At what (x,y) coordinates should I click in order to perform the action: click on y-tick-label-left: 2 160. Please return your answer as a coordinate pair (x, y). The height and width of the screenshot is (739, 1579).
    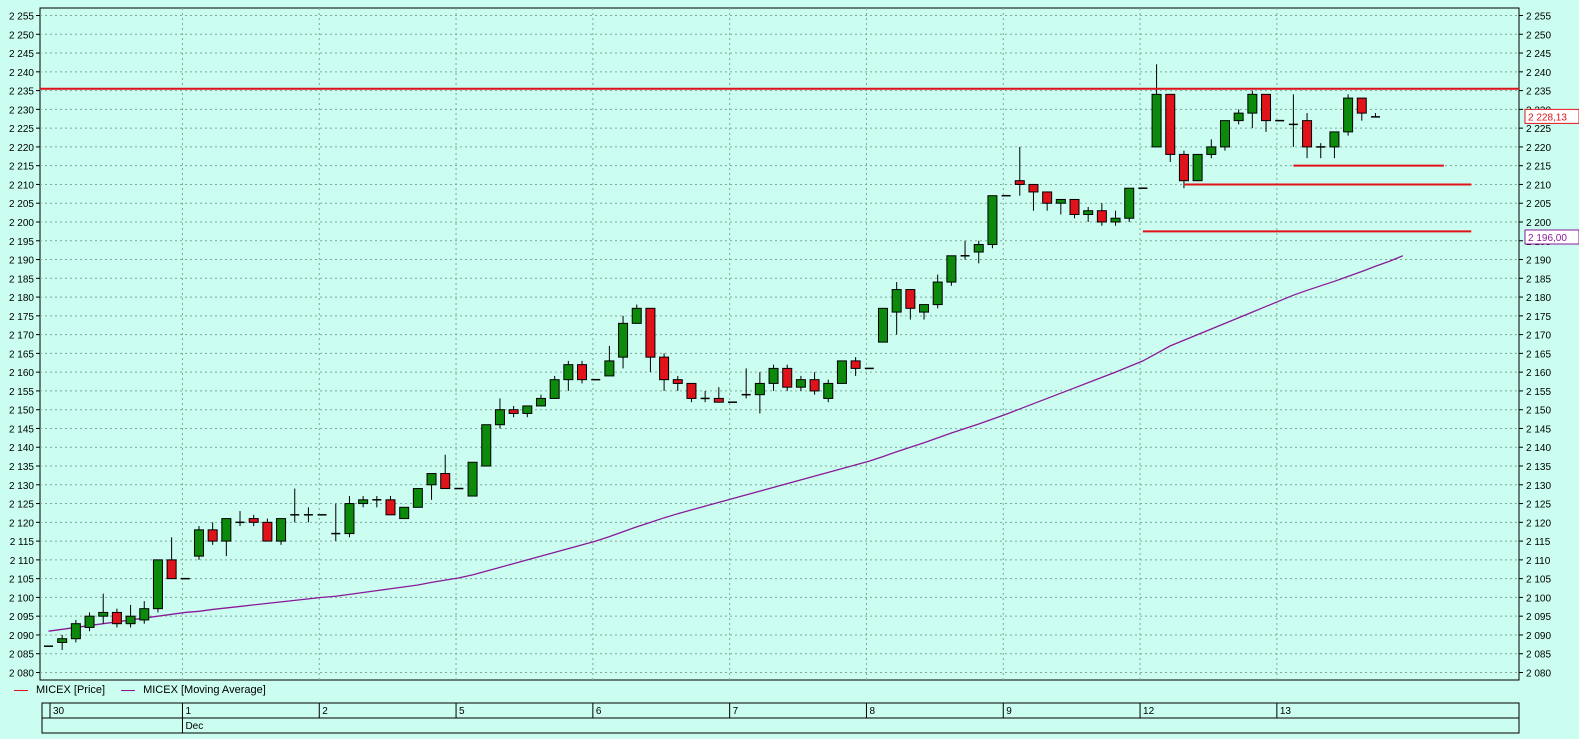
    Looking at the image, I should click on (21, 373).